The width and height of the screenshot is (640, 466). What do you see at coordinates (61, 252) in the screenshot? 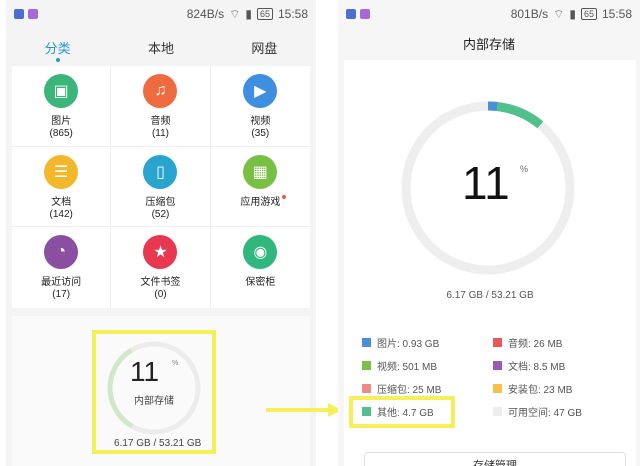
I see `clock-icon: ◔` at bounding box center [61, 252].